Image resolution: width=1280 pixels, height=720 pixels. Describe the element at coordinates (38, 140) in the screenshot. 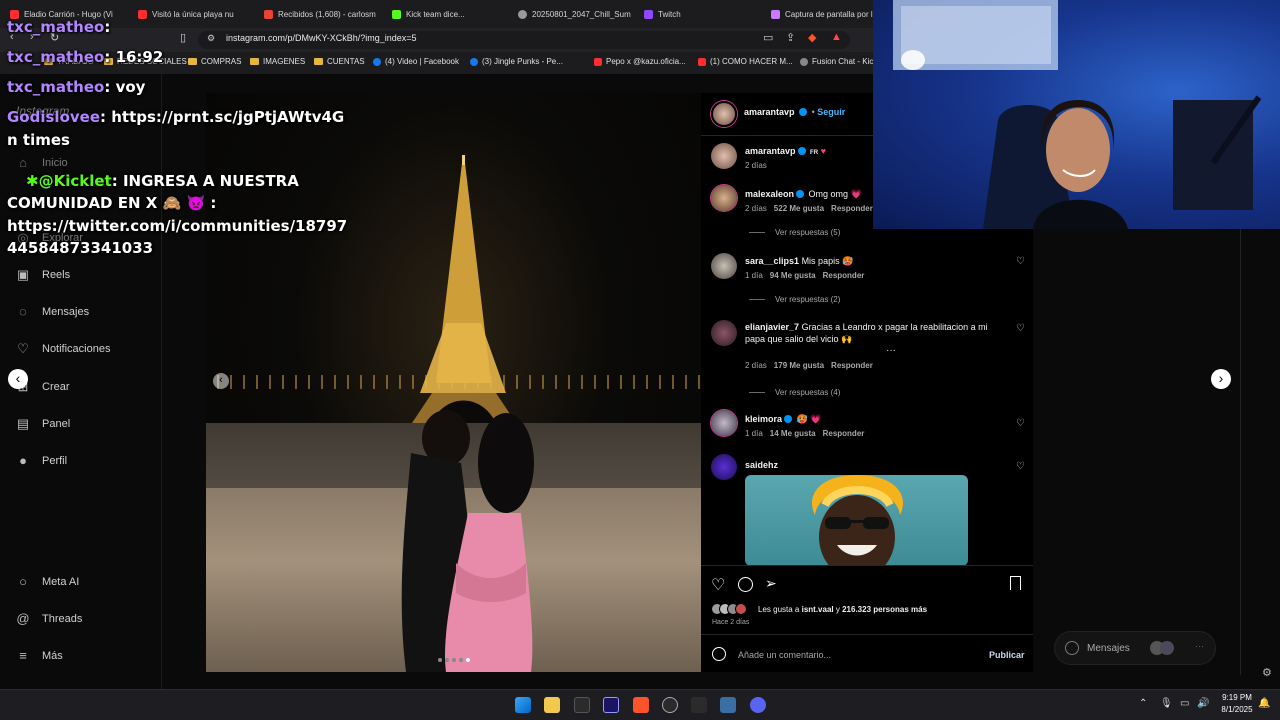

I see `chat-message-continued: n times` at that location.